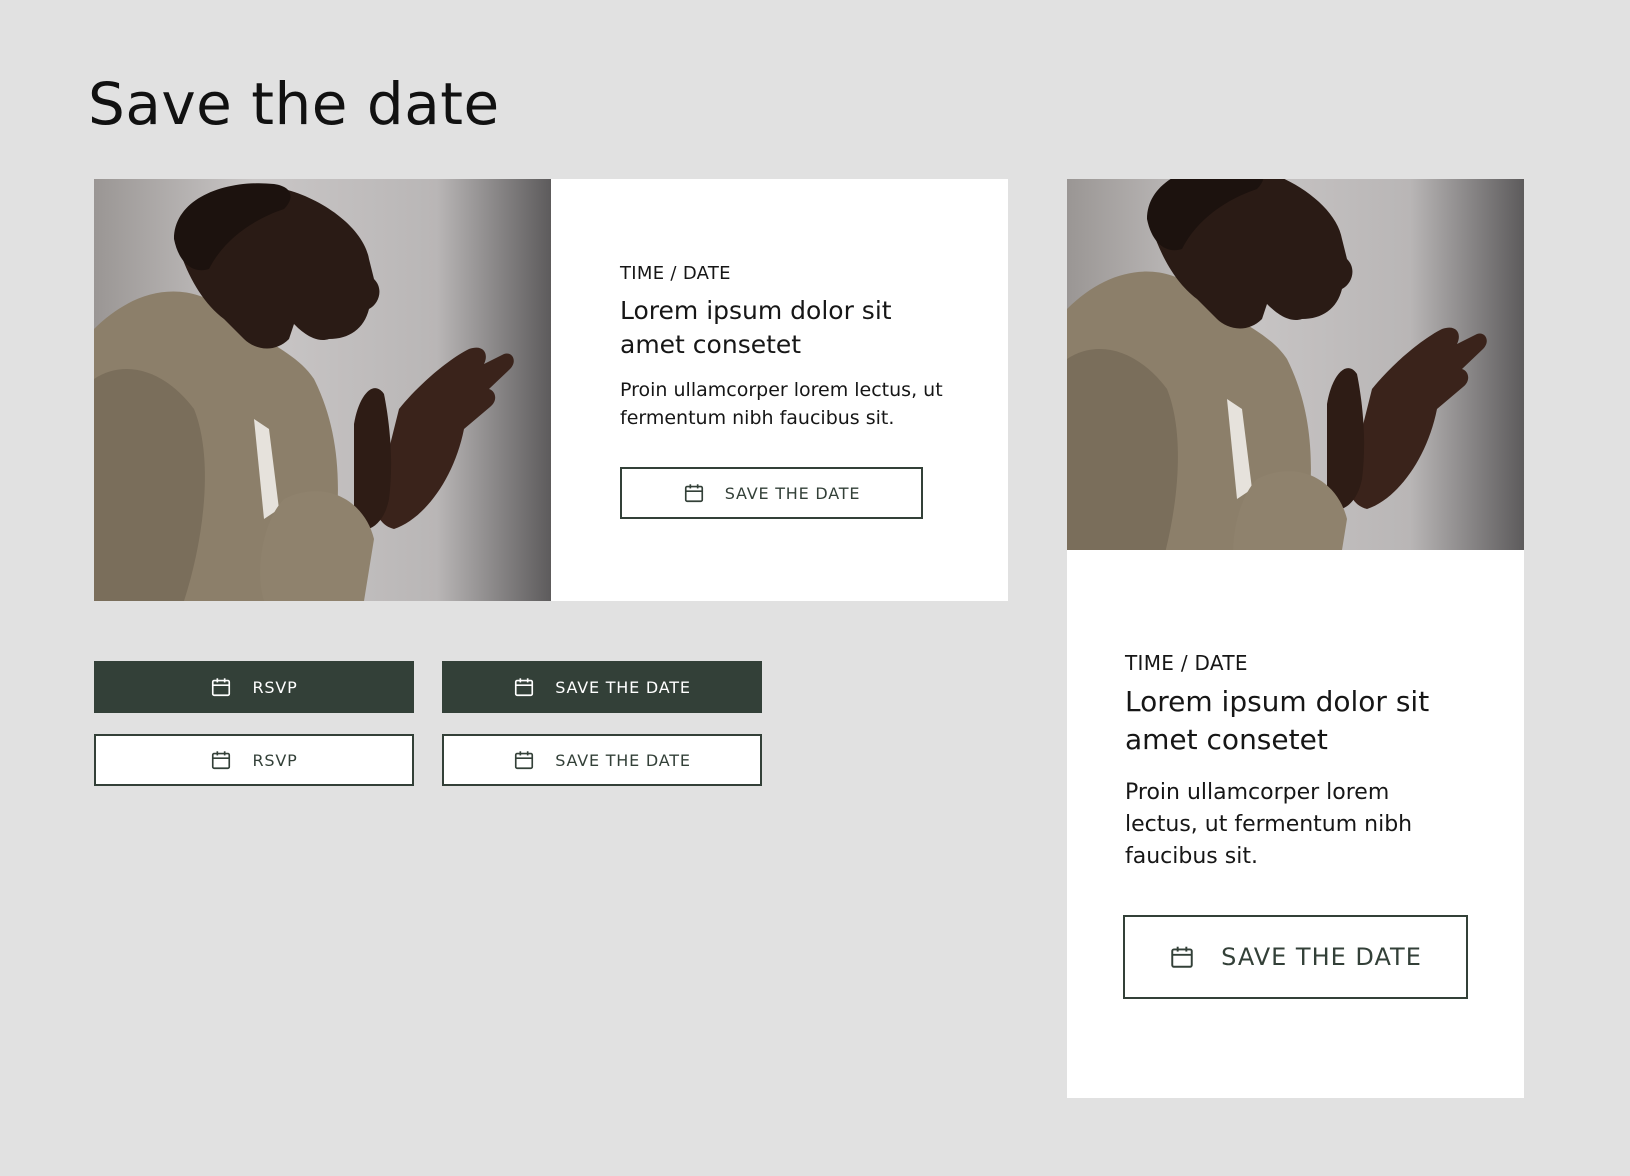  What do you see at coordinates (294, 104) in the screenshot?
I see `page-title: Save the date` at bounding box center [294, 104].